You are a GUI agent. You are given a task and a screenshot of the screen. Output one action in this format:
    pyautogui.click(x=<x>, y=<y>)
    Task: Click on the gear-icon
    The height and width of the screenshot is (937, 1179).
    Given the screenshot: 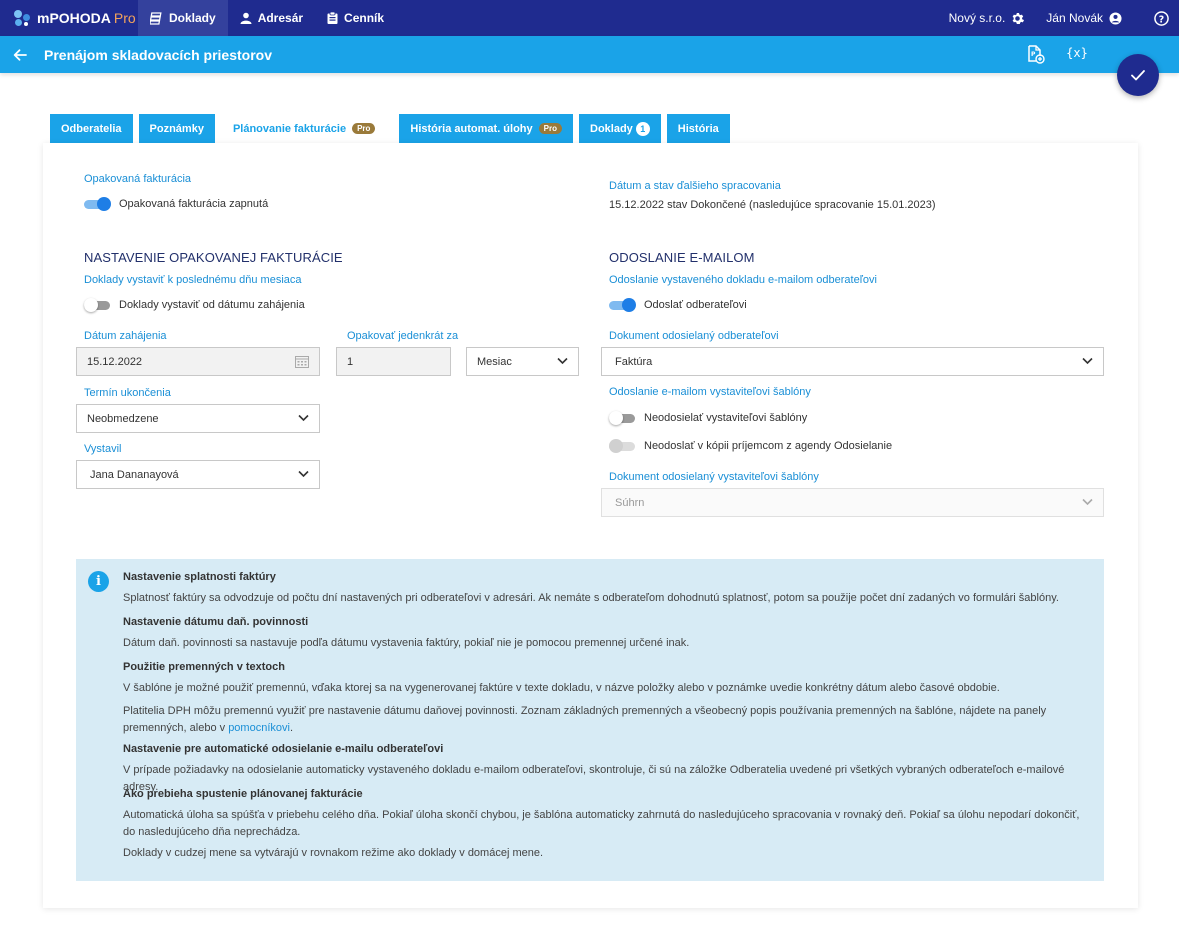 What is the action you would take?
    pyautogui.click(x=1018, y=18)
    